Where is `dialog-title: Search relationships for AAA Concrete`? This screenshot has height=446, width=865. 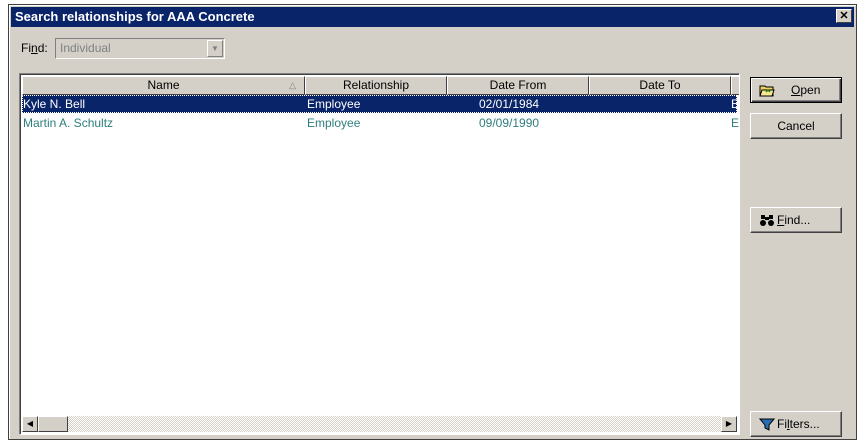
dialog-title: Search relationships for AAA Concrete is located at coordinates (135, 16).